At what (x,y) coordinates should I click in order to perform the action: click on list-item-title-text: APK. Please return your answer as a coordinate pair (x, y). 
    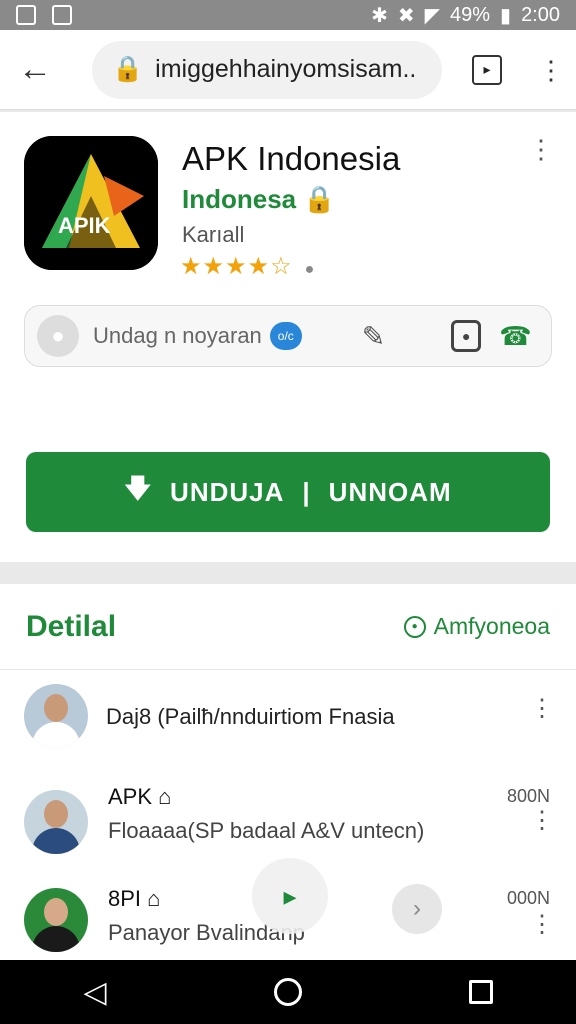
    Looking at the image, I should click on (130, 796).